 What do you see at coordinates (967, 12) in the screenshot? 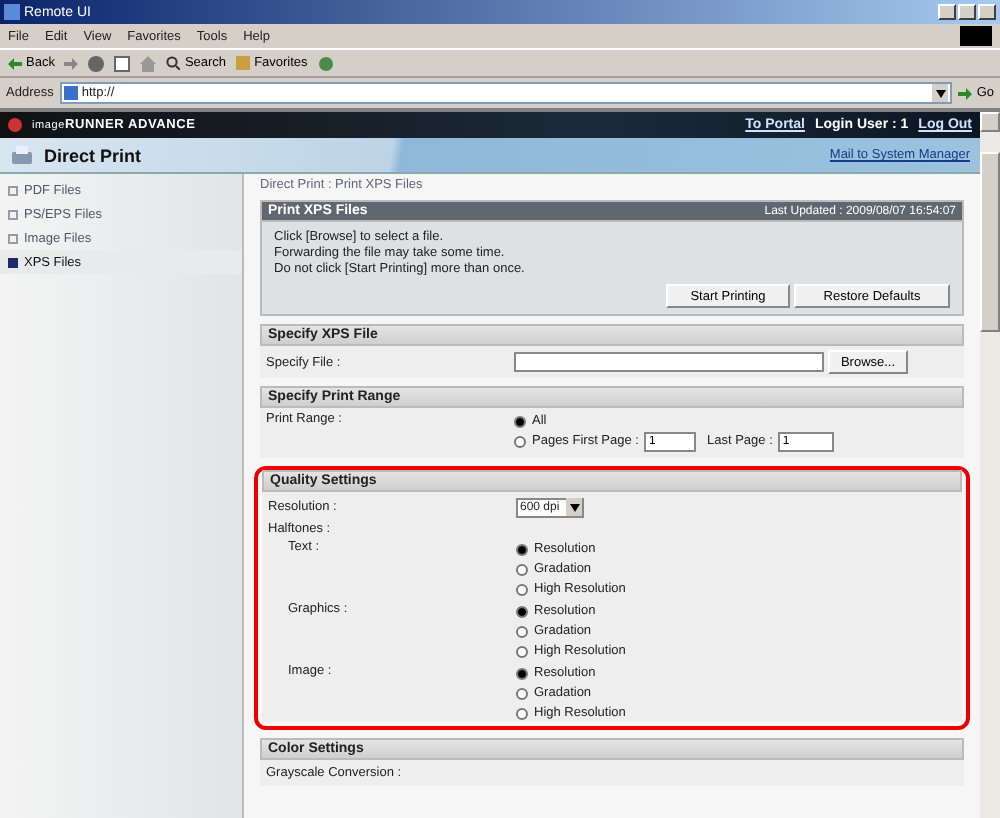
I see `maximize-button` at bounding box center [967, 12].